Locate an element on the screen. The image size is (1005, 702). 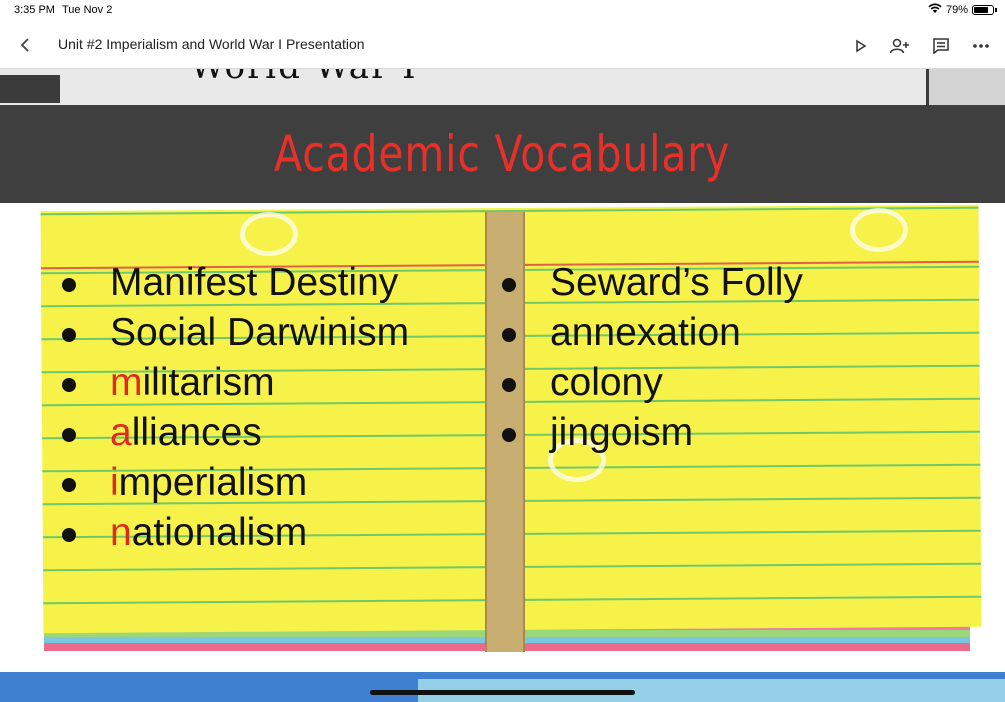
vocab-term: Seward’s Folly is located at coordinates (676, 282).